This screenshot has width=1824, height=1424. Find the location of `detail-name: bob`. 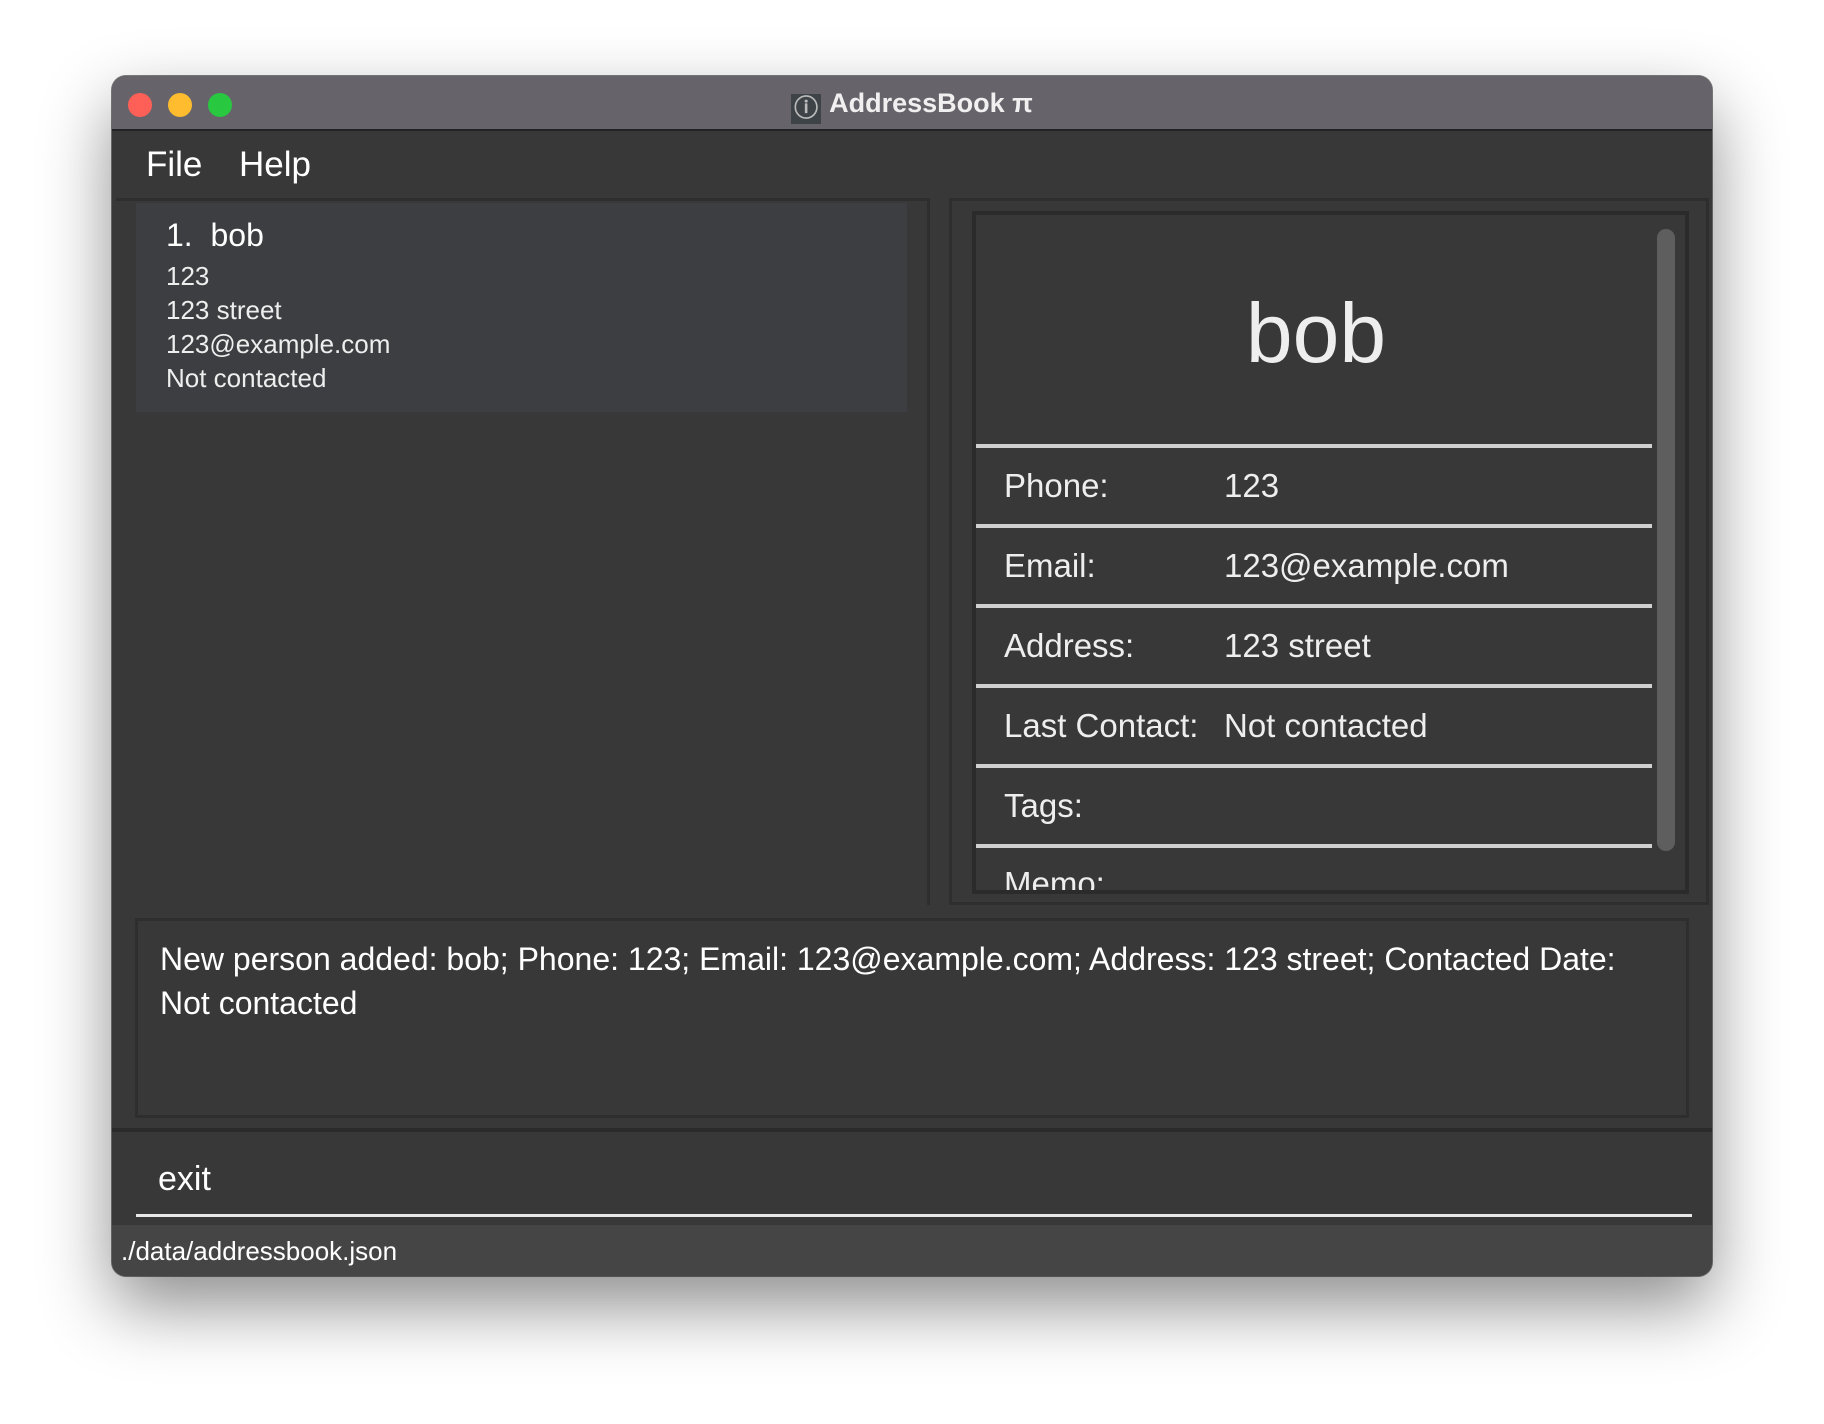

detail-name: bob is located at coordinates (1316, 333).